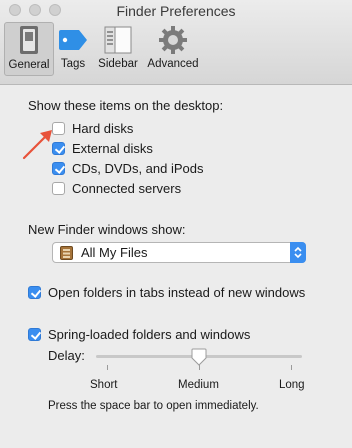  Describe the element at coordinates (104, 385) in the screenshot. I see `tick-label-short: Short` at that location.